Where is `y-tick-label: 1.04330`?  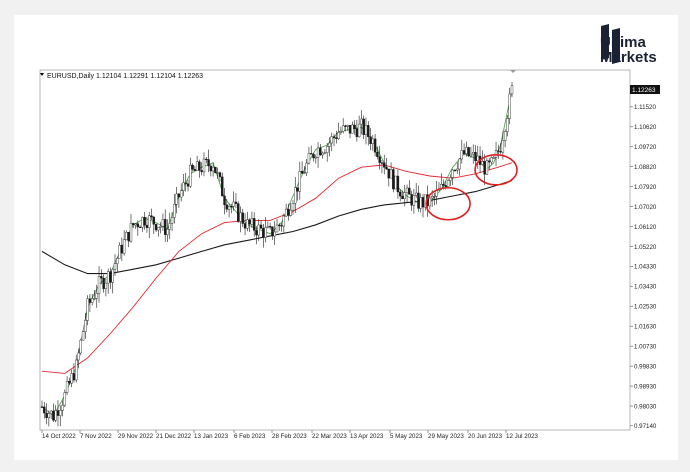 y-tick-label: 1.04330 is located at coordinates (645, 267).